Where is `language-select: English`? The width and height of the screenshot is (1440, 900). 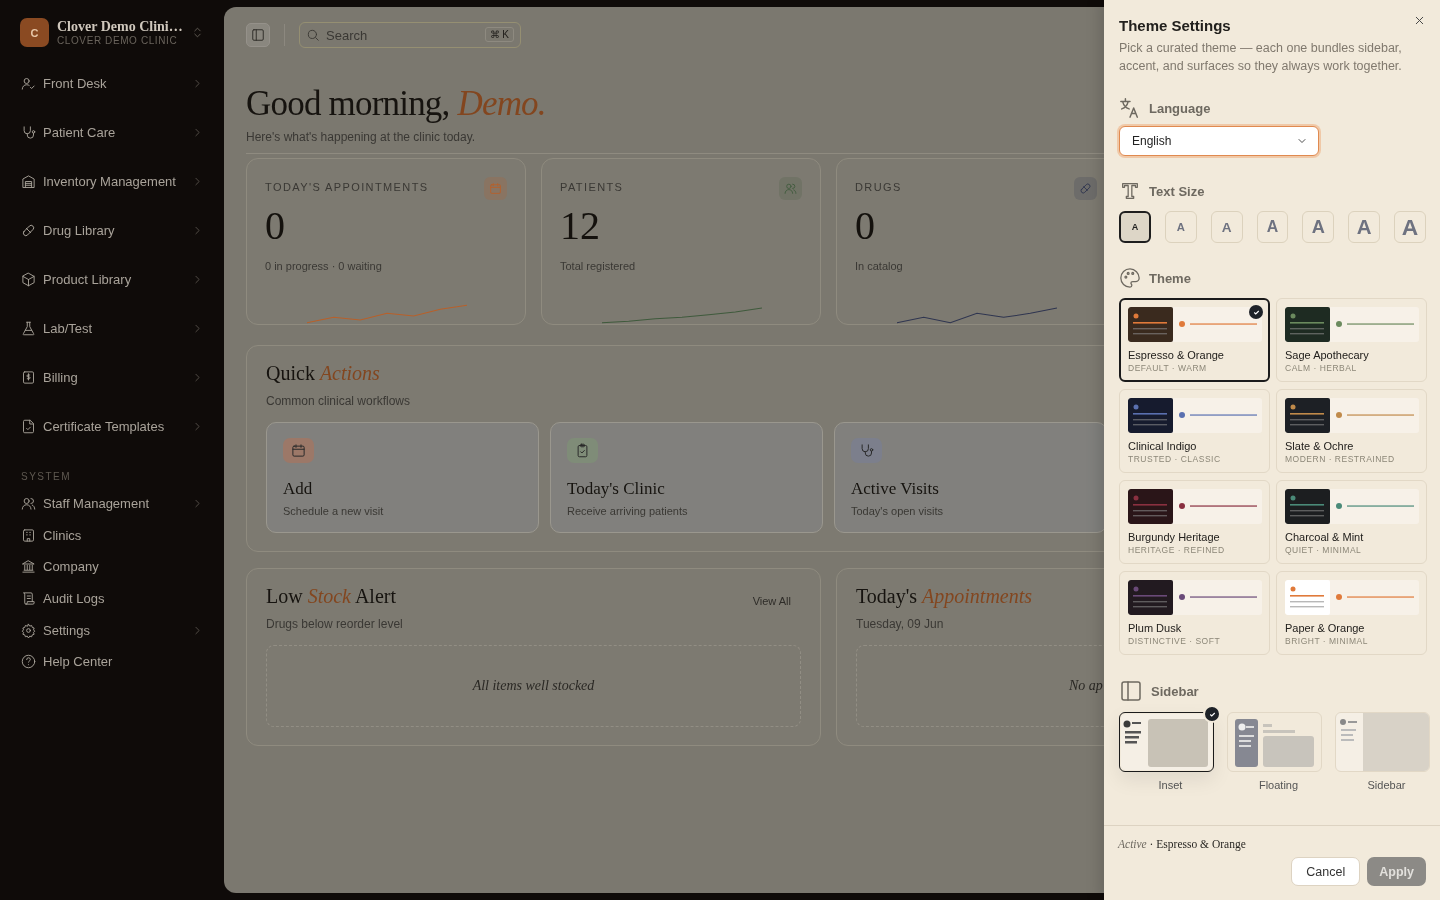 language-select: English is located at coordinates (1219, 141).